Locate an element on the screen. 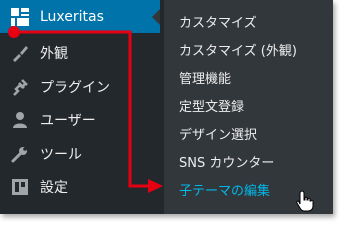  menu-item-plugins: プラグイン is located at coordinates (80, 86).